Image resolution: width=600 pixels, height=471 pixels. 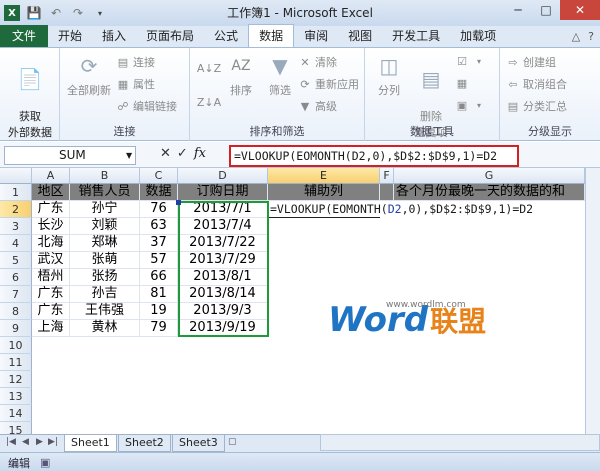 I want to click on cell-person: 张扬, so click(x=105, y=277).